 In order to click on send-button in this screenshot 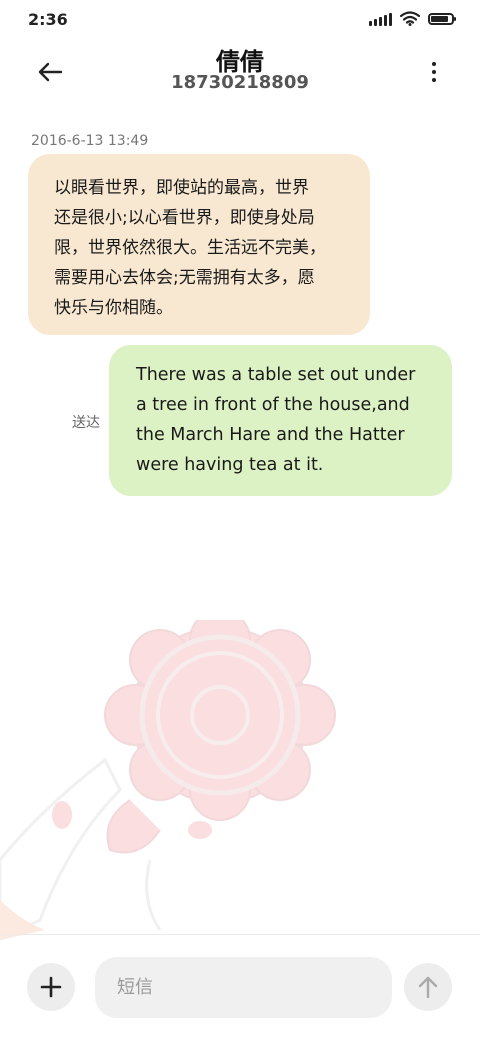, I will do `click(428, 987)`.